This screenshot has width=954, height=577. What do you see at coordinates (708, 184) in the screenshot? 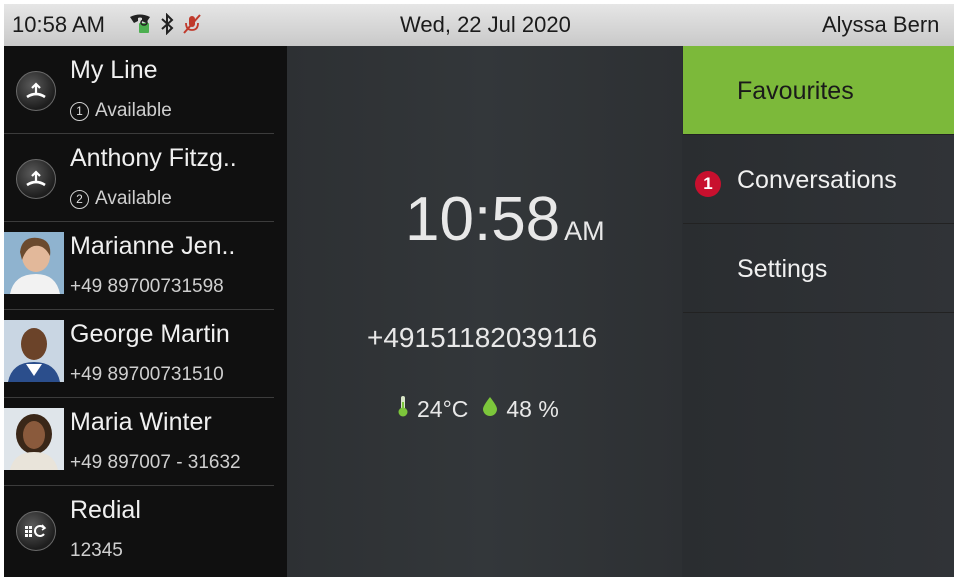
I see `unread-badge: 1` at bounding box center [708, 184].